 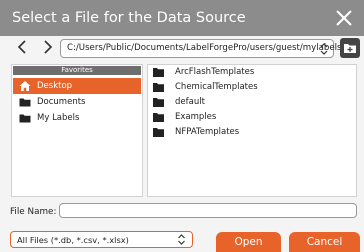 I want to click on list-item: ChemicalTemplates, so click(x=251, y=87).